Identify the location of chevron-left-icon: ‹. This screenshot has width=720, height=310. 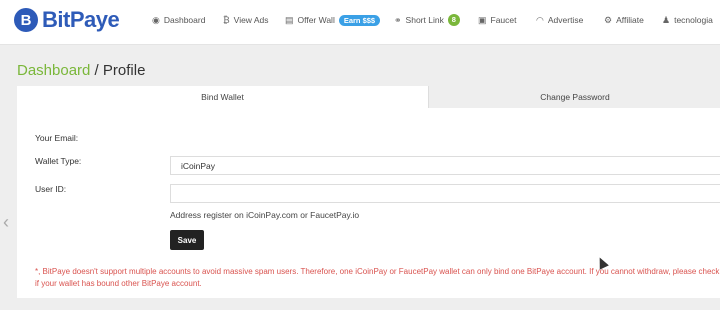
(6, 222).